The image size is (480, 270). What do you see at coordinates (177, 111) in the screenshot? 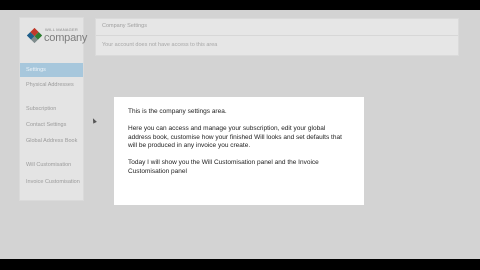
I see `dialog-paragraph-1: This is the company settings area.` at bounding box center [177, 111].